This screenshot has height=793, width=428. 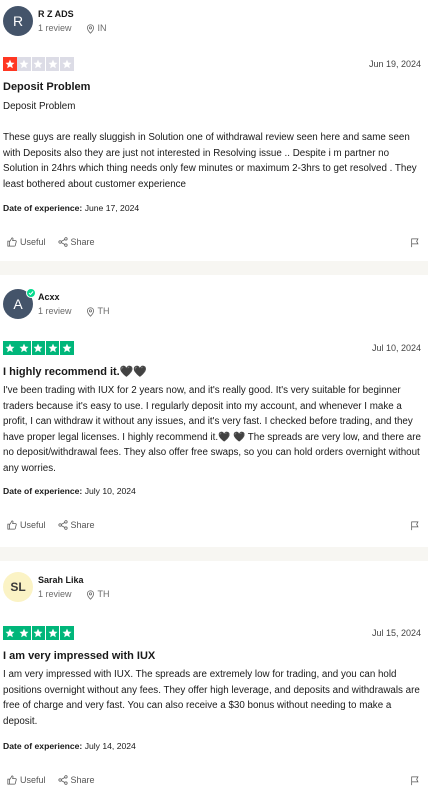 I want to click on review-subtitle: Deposit Problem, so click(x=39, y=106).